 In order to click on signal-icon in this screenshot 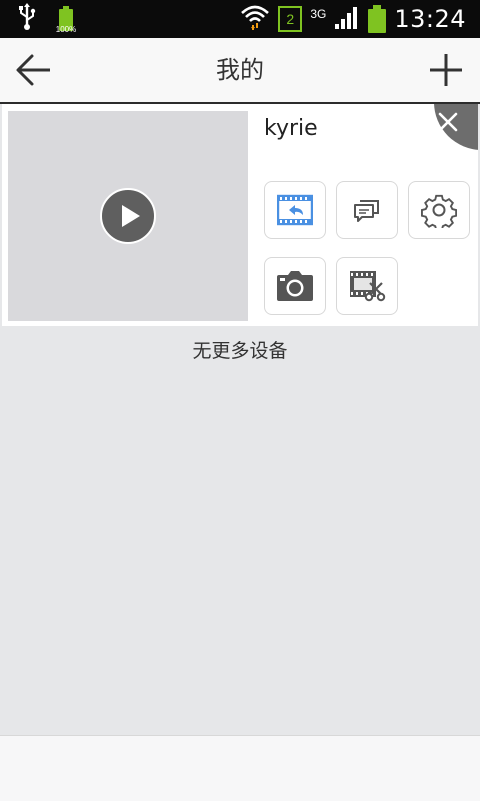, I will do `click(347, 19)`.